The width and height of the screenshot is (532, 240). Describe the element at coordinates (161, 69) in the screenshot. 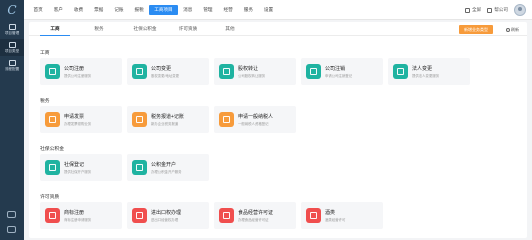

I see `card-title: 公司变更` at that location.